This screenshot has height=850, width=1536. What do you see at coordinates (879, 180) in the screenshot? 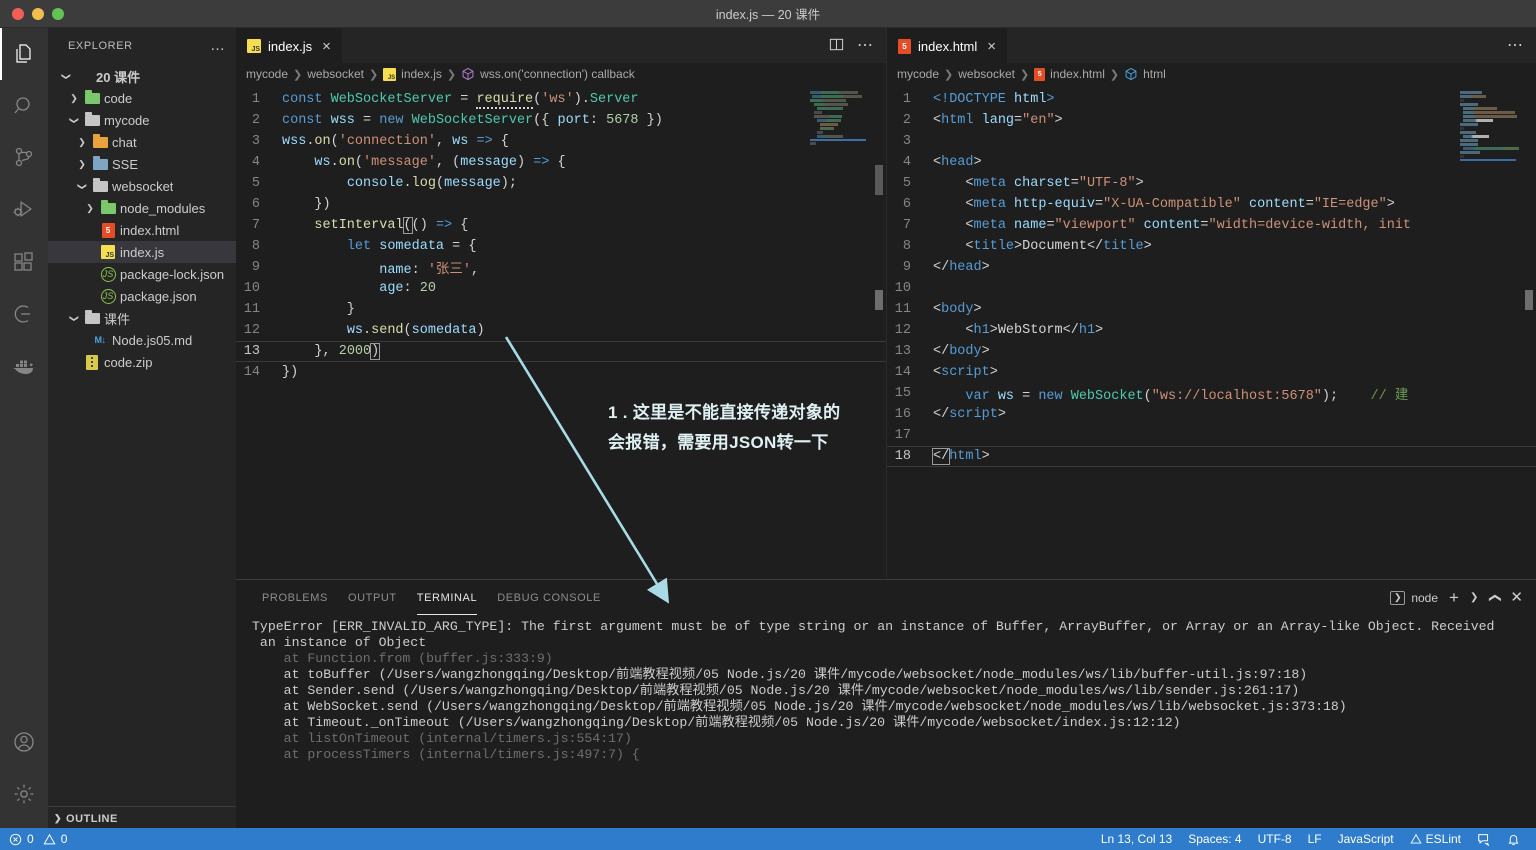
I see `scrollbar-thumb` at bounding box center [879, 180].